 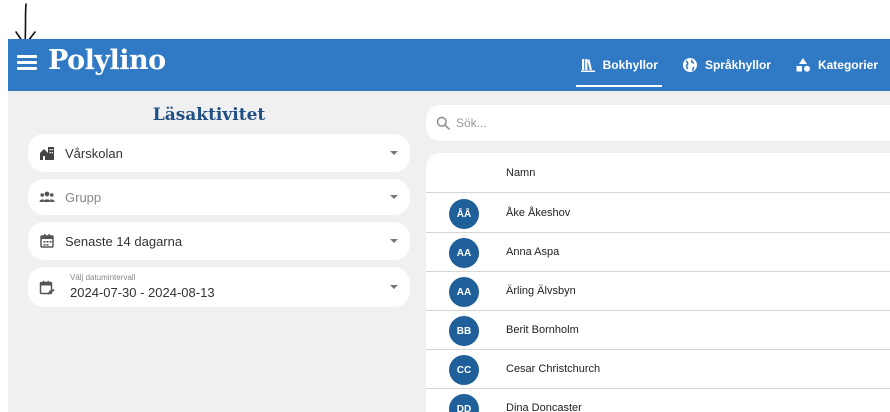 I want to click on categories-icon, so click(x=803, y=65).